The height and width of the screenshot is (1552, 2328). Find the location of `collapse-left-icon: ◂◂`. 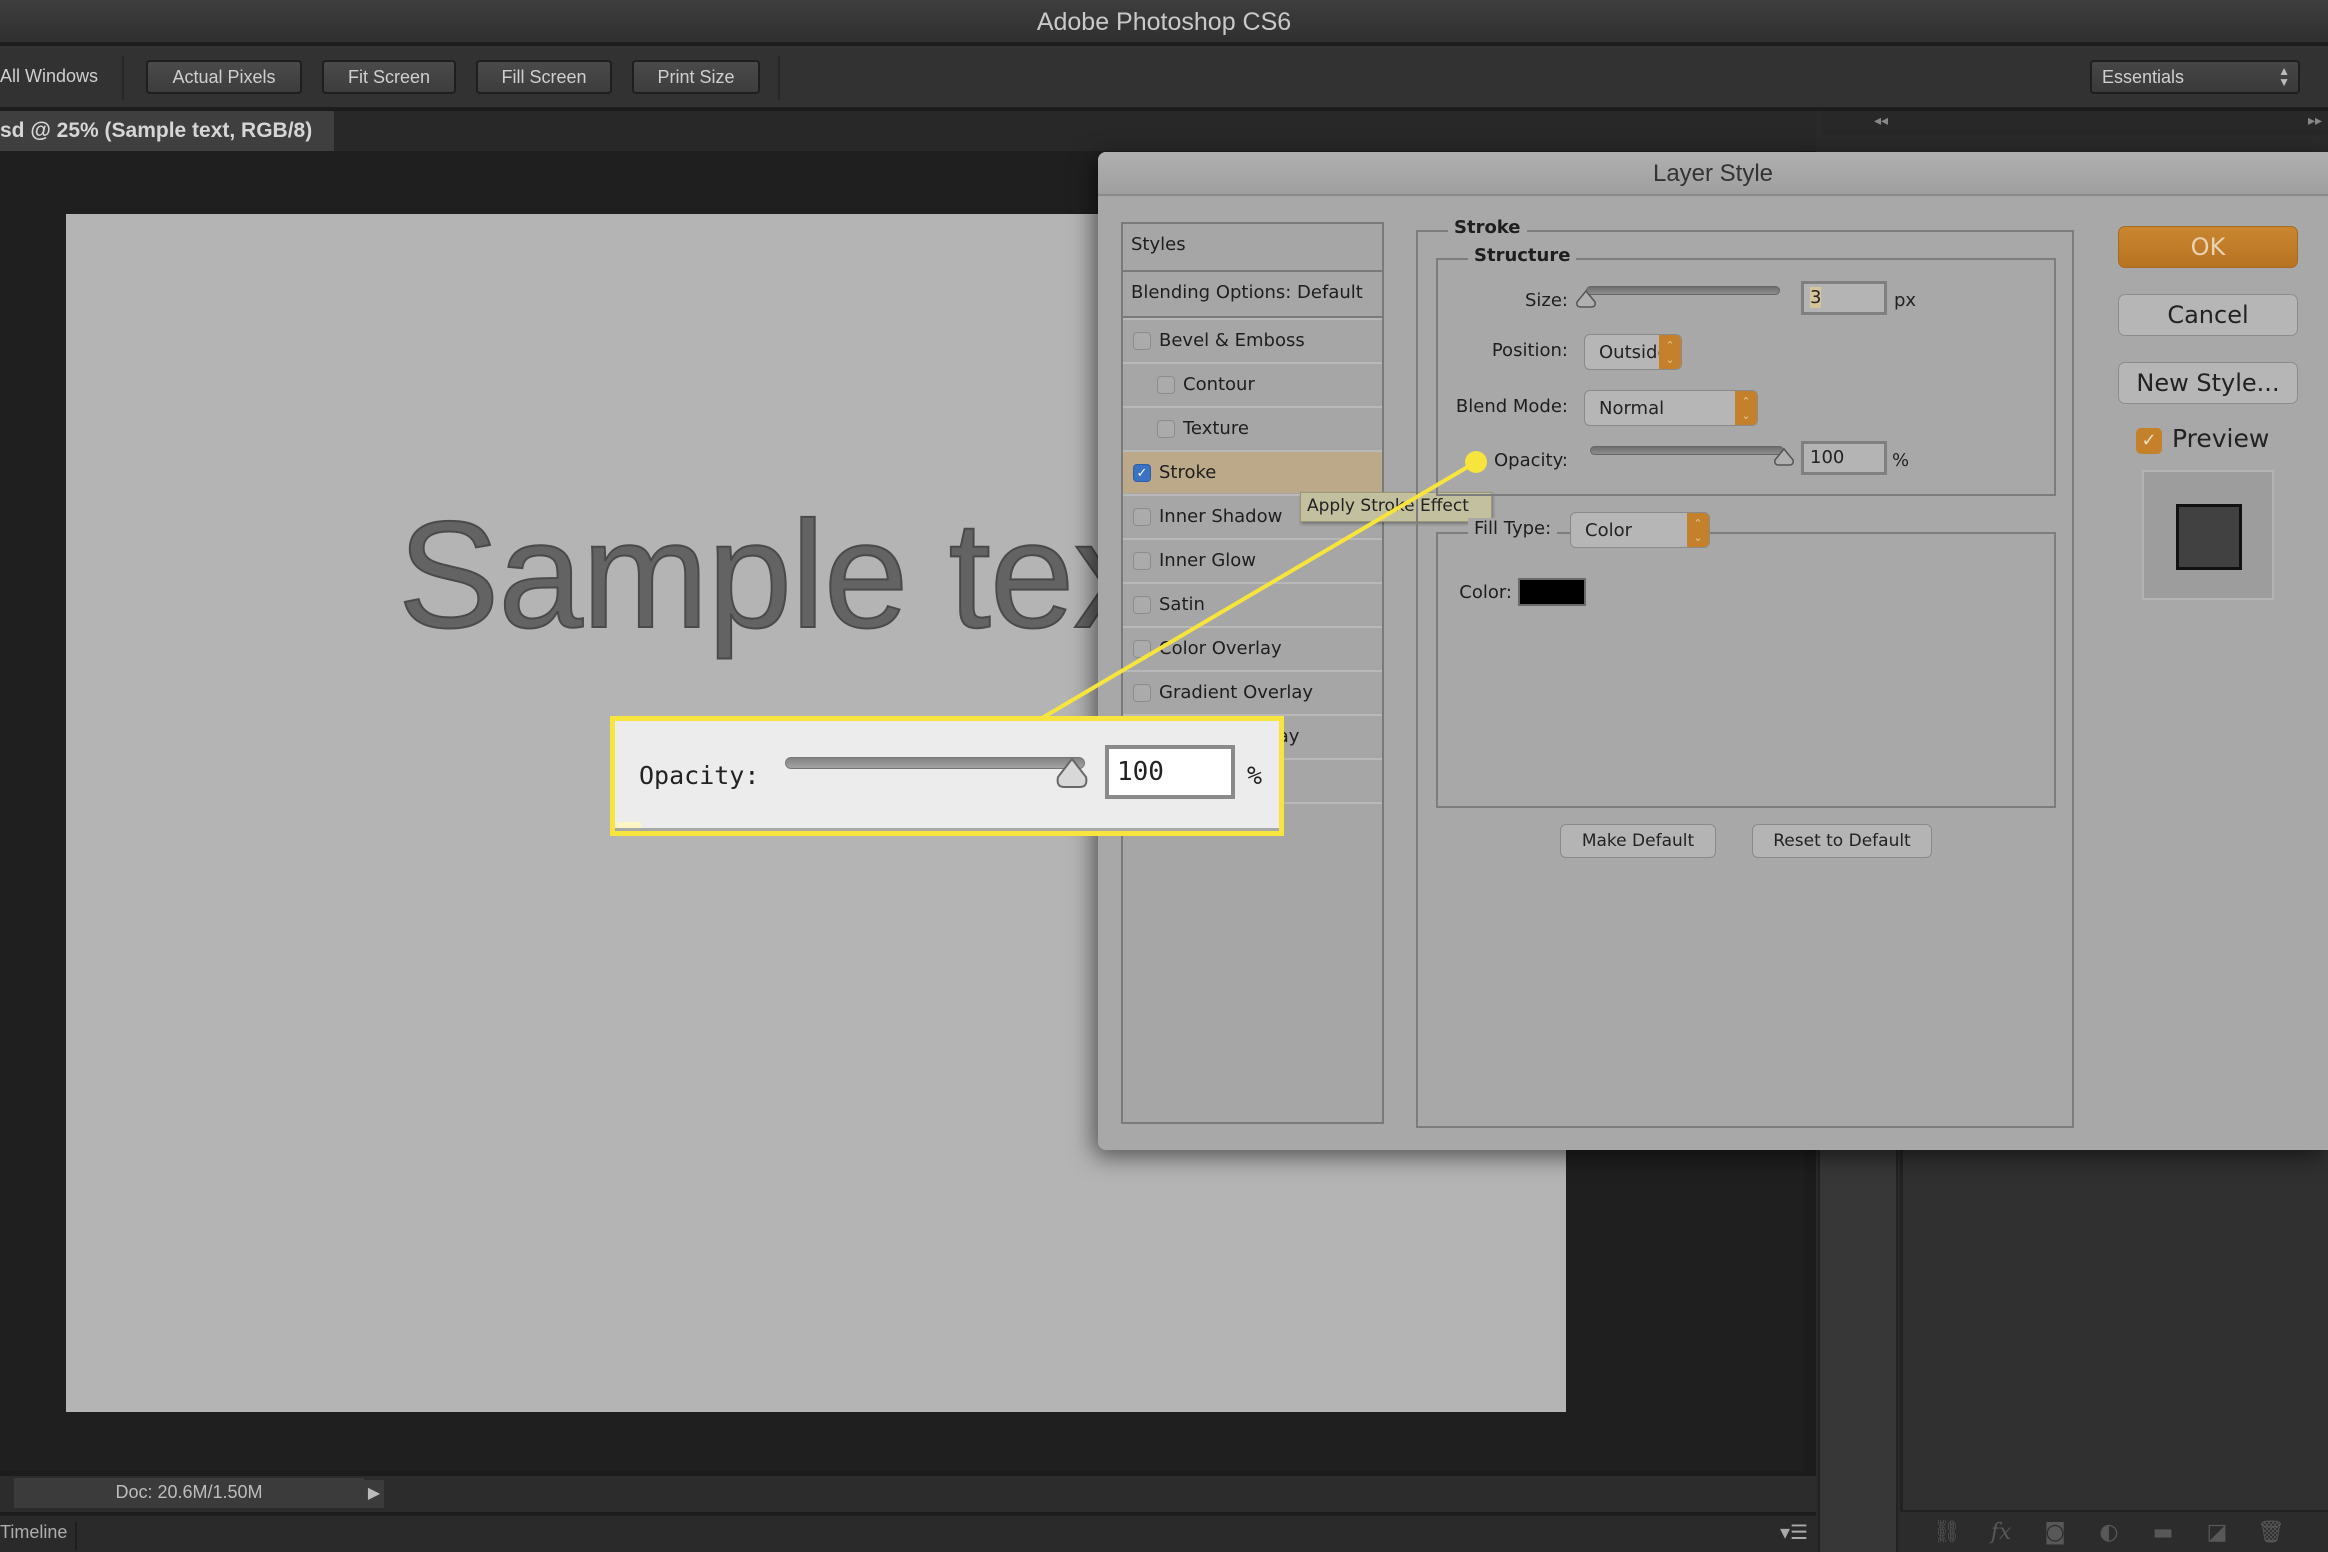

collapse-left-icon: ◂◂ is located at coordinates (1881, 121).